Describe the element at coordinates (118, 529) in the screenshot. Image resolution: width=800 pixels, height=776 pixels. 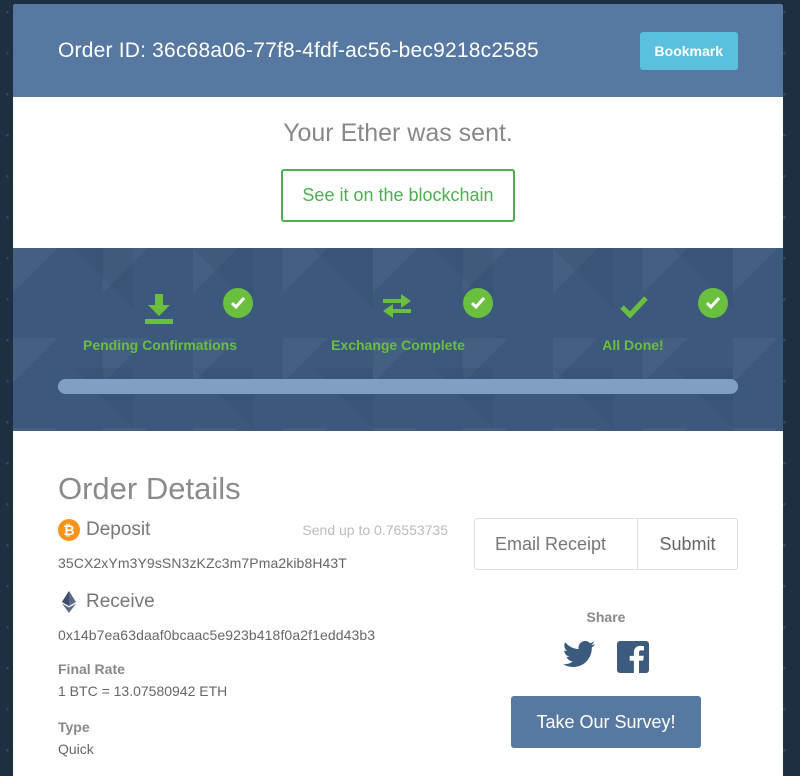
I see `deposit-label: Deposit` at that location.